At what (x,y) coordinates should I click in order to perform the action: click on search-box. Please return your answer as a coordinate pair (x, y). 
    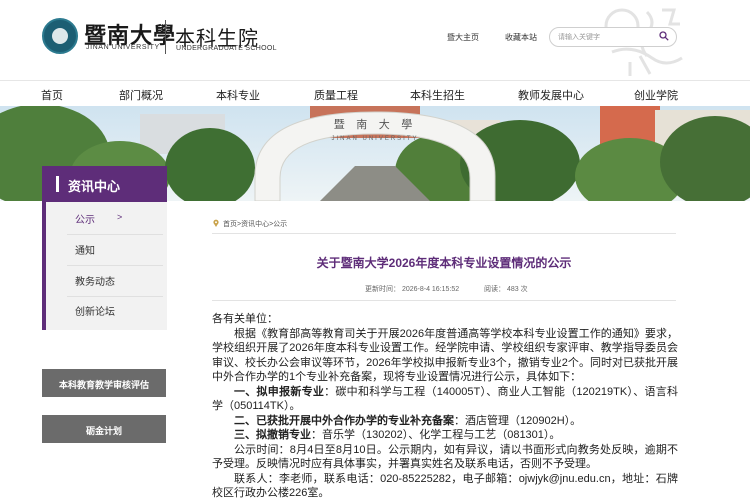
    Looking at the image, I should click on (613, 37).